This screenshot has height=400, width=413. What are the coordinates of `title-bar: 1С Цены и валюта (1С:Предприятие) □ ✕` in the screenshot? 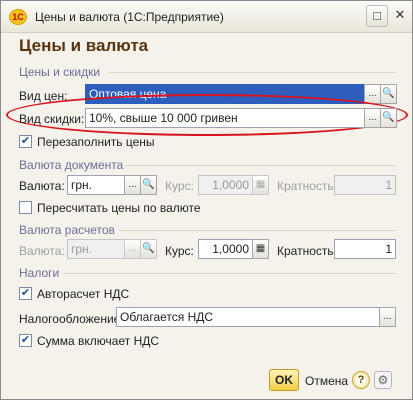 It's located at (206, 17).